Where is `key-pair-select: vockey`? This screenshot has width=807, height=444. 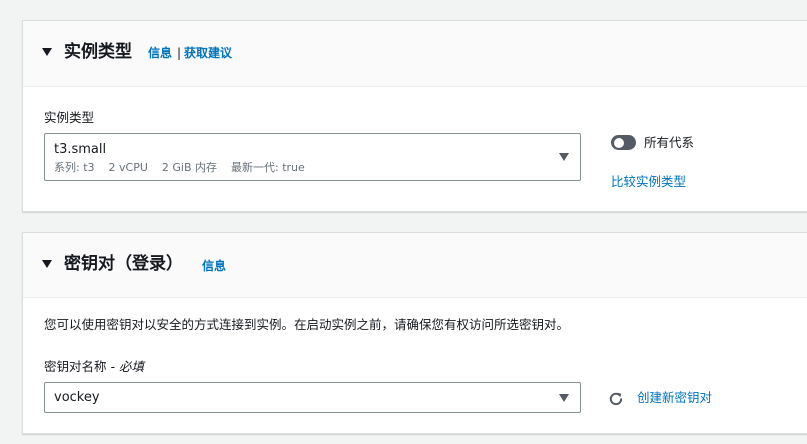
key-pair-select: vockey is located at coordinates (312, 397).